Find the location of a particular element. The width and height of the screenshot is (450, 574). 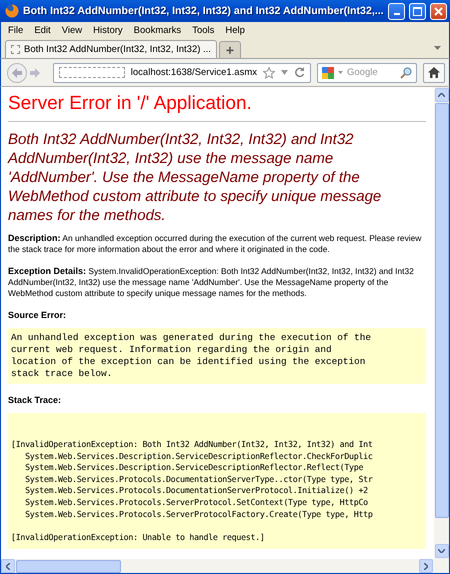

section-heading: Source Error: is located at coordinates (38, 315).